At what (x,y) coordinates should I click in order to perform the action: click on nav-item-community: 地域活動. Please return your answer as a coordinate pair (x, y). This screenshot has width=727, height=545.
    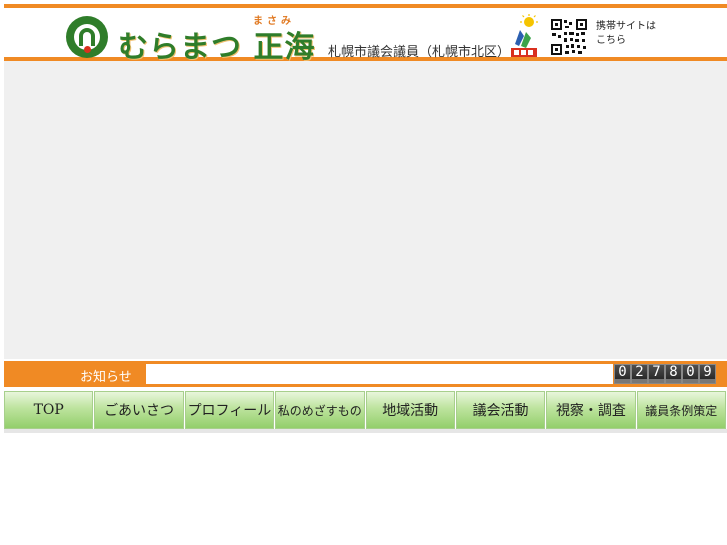
    Looking at the image, I should click on (410, 410).